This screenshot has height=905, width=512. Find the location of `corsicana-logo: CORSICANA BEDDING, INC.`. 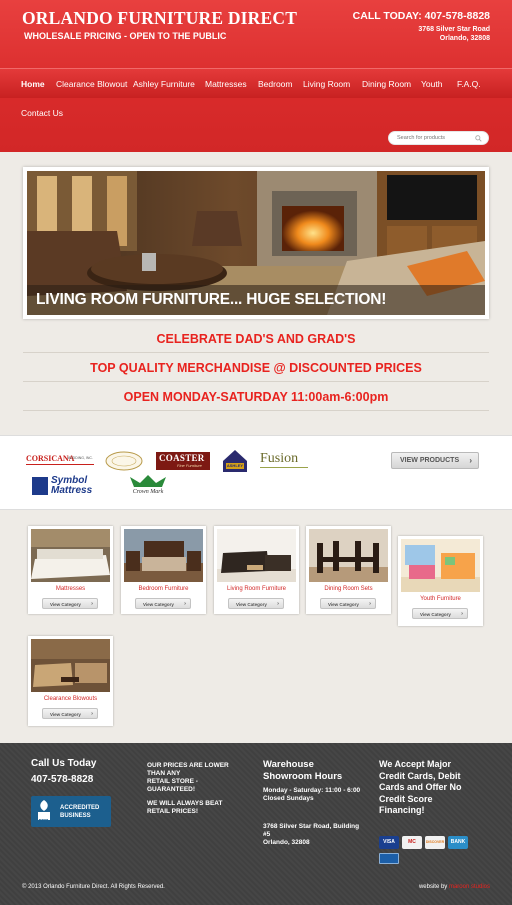

corsicana-logo: CORSICANA BEDDING, INC. is located at coordinates (61, 461).